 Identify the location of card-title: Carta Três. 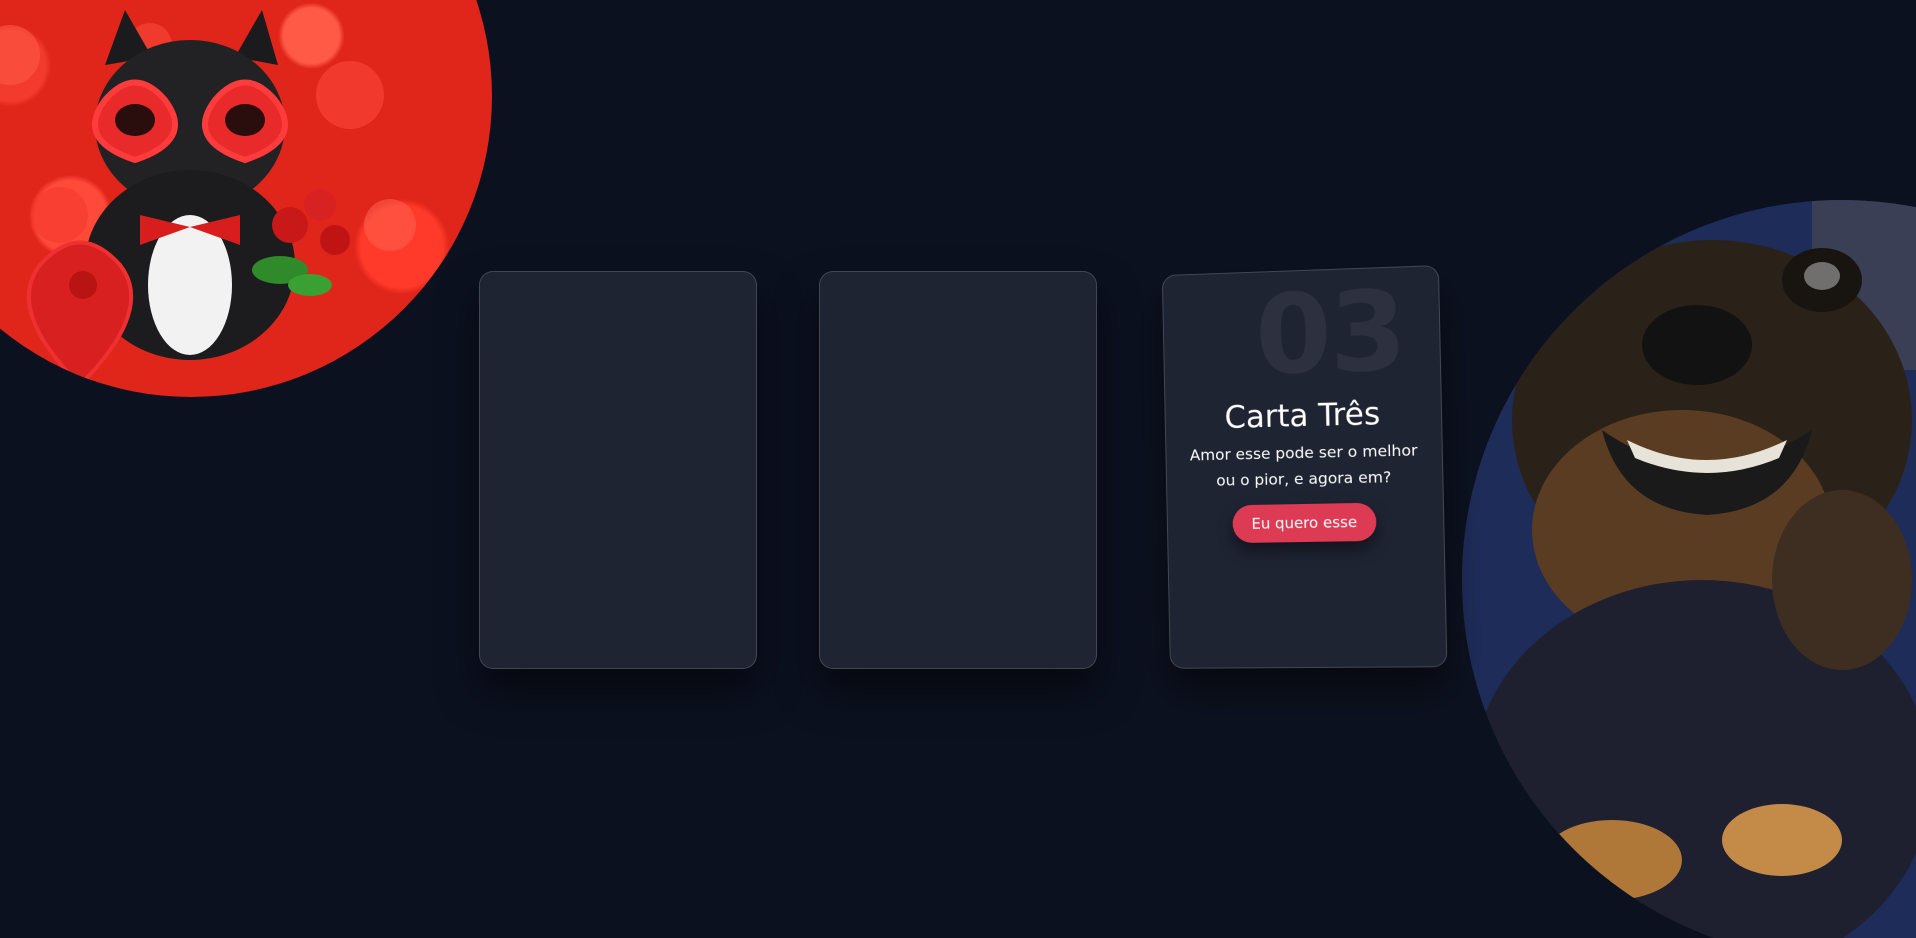
(1302, 415).